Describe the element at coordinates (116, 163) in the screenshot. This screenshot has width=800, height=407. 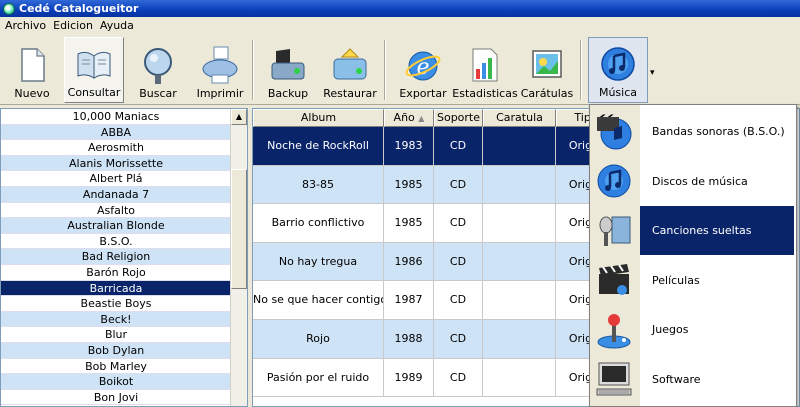
I see `artist-list-item: Alanis Morissette` at that location.